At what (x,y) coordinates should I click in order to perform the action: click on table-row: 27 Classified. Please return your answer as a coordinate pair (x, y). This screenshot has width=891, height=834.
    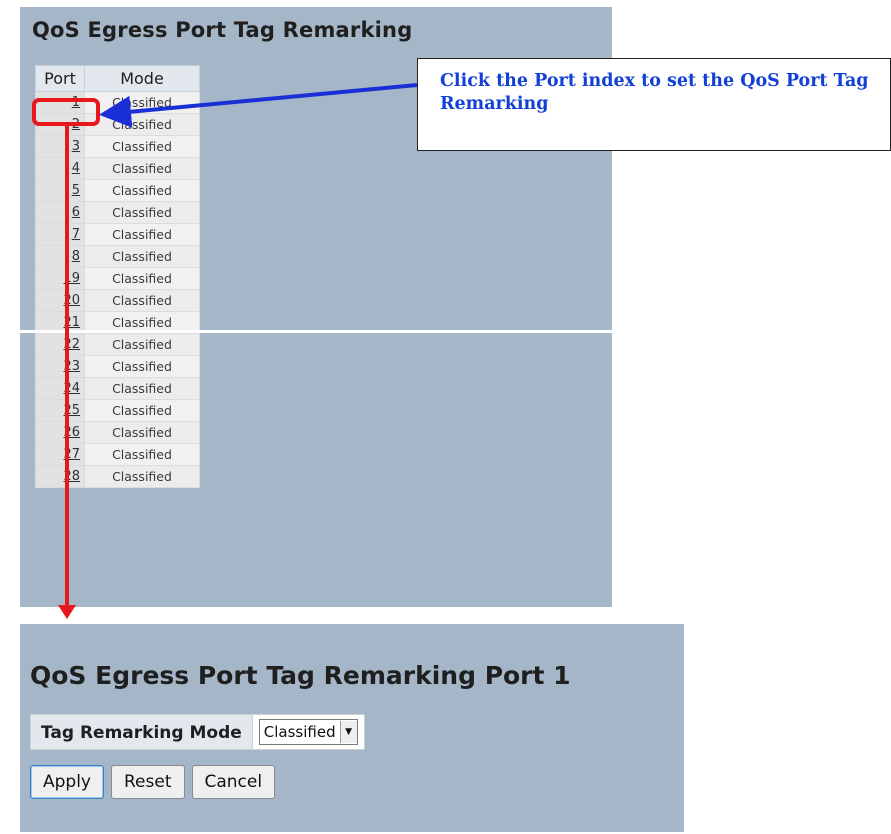
    Looking at the image, I should click on (117, 454).